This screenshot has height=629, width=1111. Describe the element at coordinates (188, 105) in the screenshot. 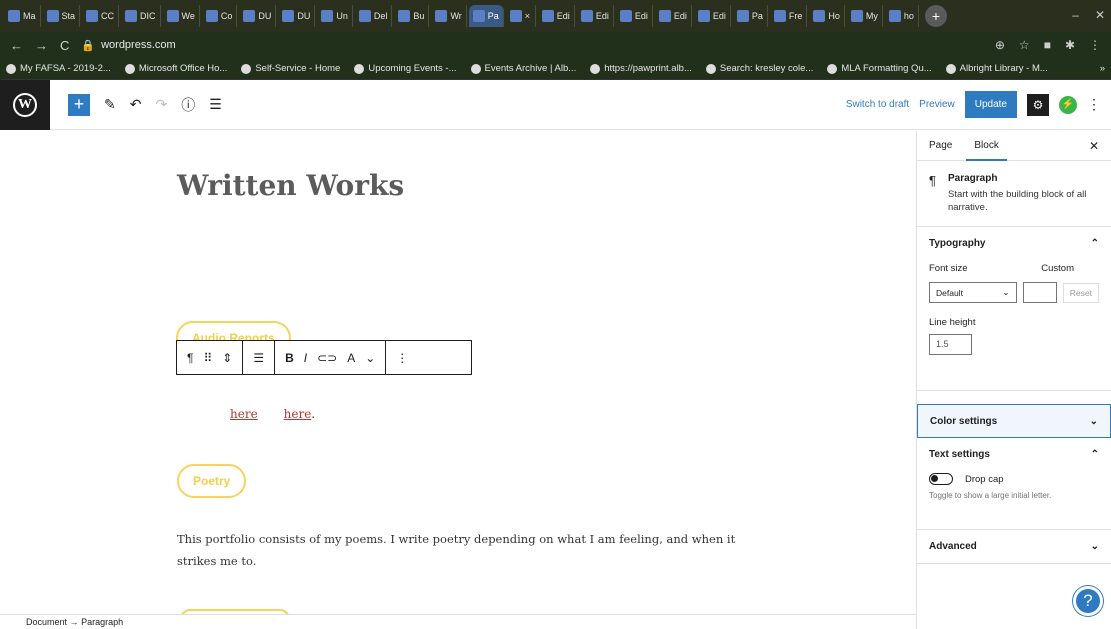

I see `info-icon: ⓘ` at that location.